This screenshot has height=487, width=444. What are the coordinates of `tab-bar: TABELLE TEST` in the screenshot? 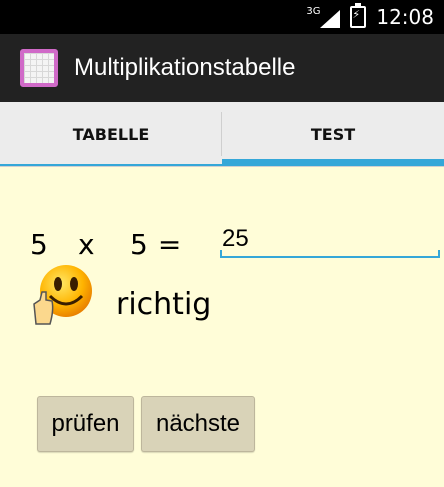 It's located at (222, 134).